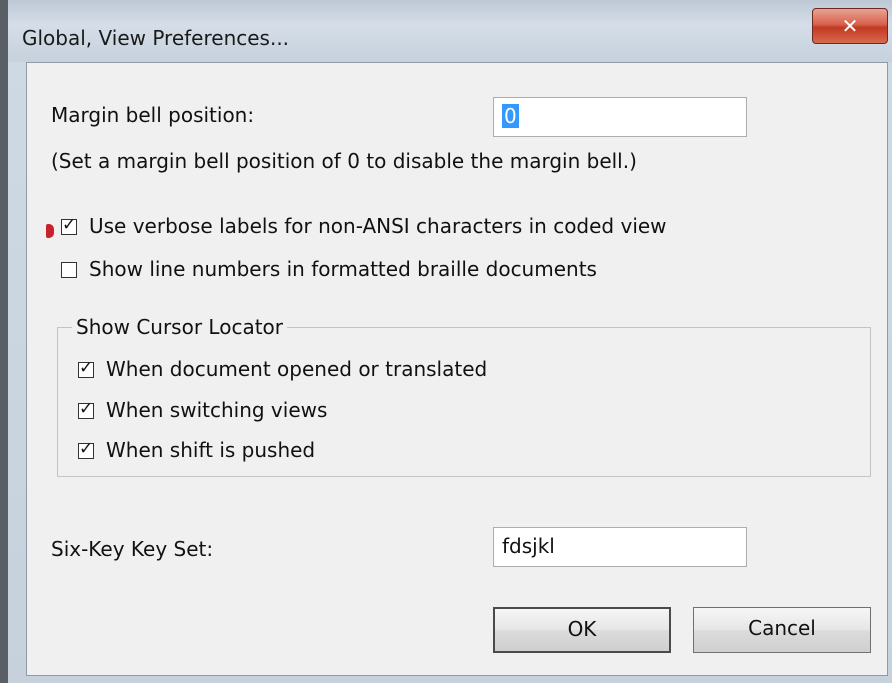  Describe the element at coordinates (620, 117) in the screenshot. I see `margin-bell-input: 0` at that location.